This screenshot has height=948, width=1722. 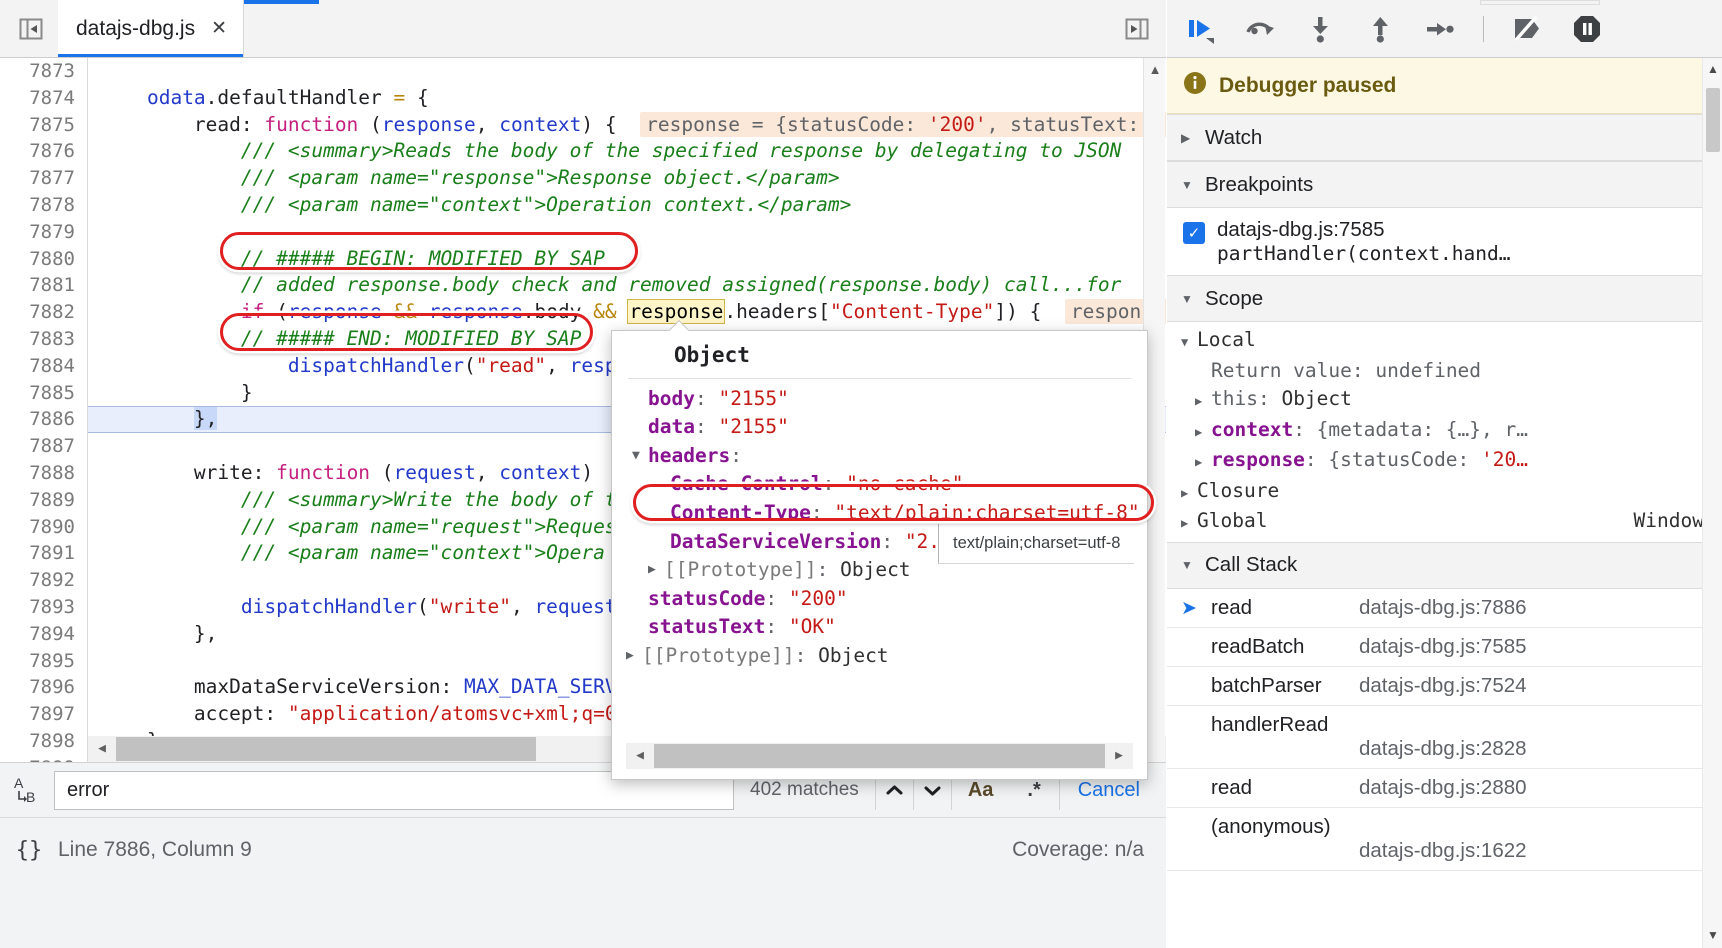 I want to click on line-content: },, so click(x=205, y=633).